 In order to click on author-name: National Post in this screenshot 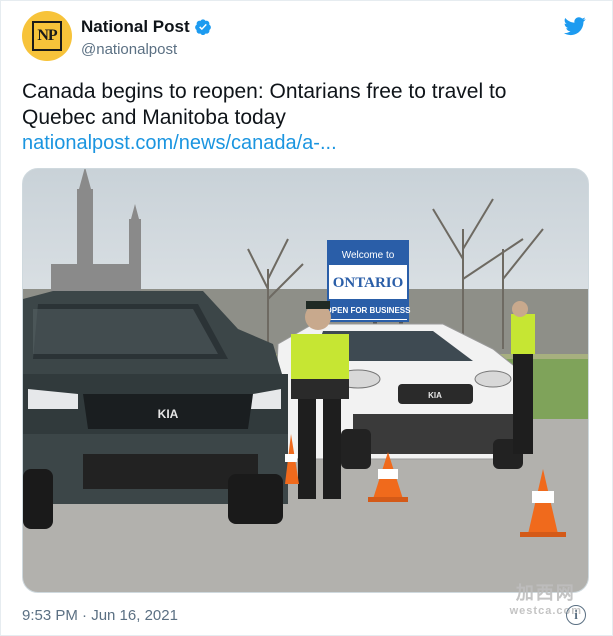, I will do `click(135, 27)`.